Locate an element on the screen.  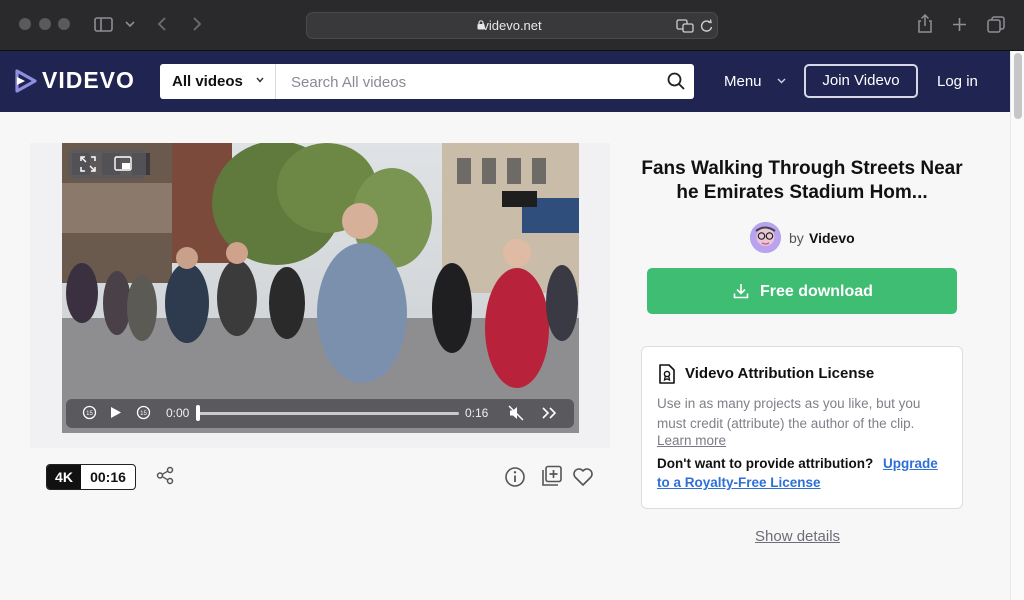
forward-15-icon: 15 is located at coordinates (143, 412).